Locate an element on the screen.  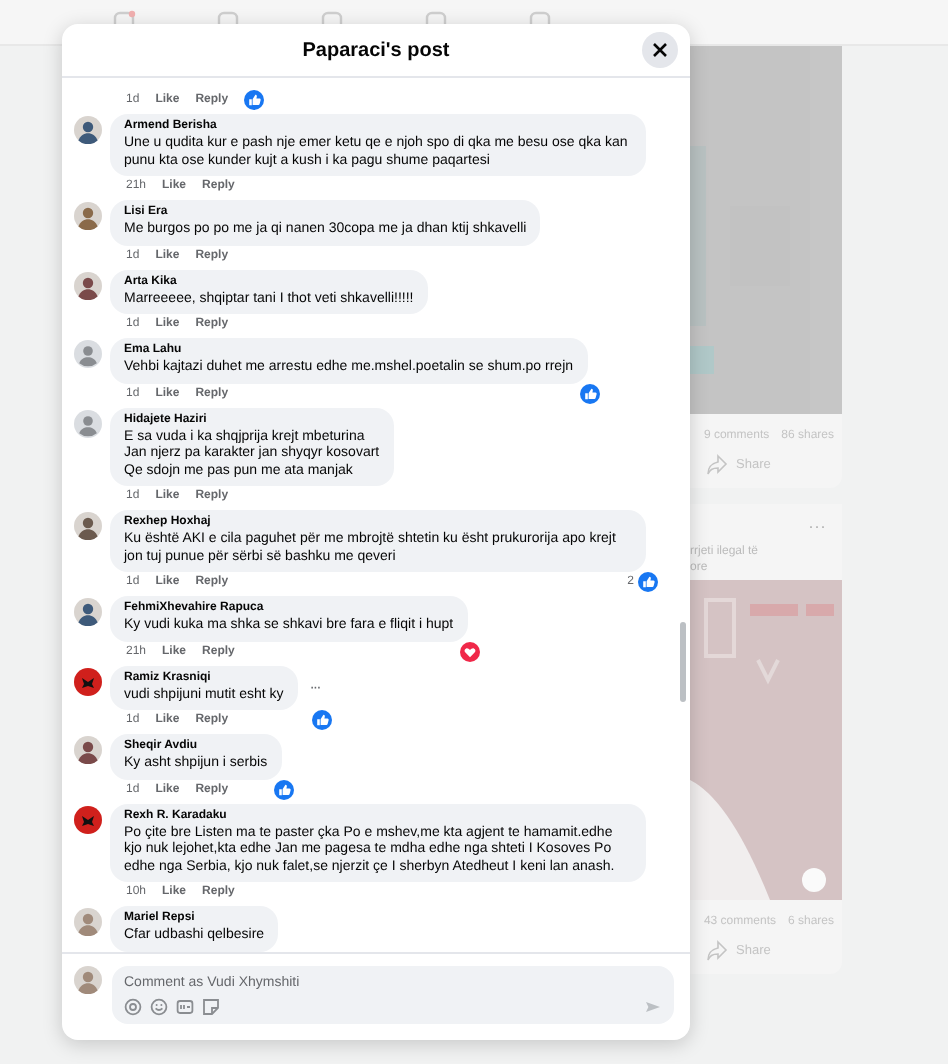
scrollbar-thumb is located at coordinates (683, 662).